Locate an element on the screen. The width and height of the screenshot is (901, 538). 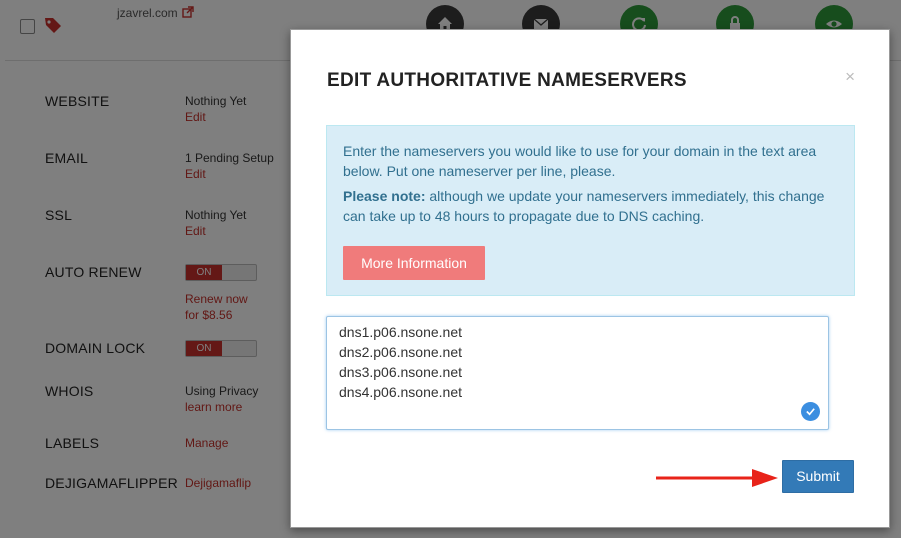
note-label: Please note: is located at coordinates (384, 196).